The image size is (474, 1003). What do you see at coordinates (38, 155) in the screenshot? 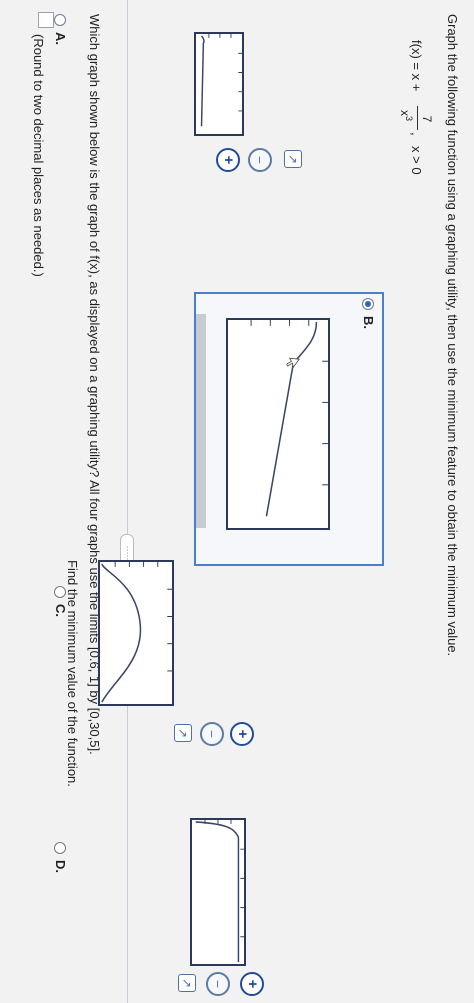
I see `answer-hint: (Round to two decimal places as needed.)` at bounding box center [38, 155].